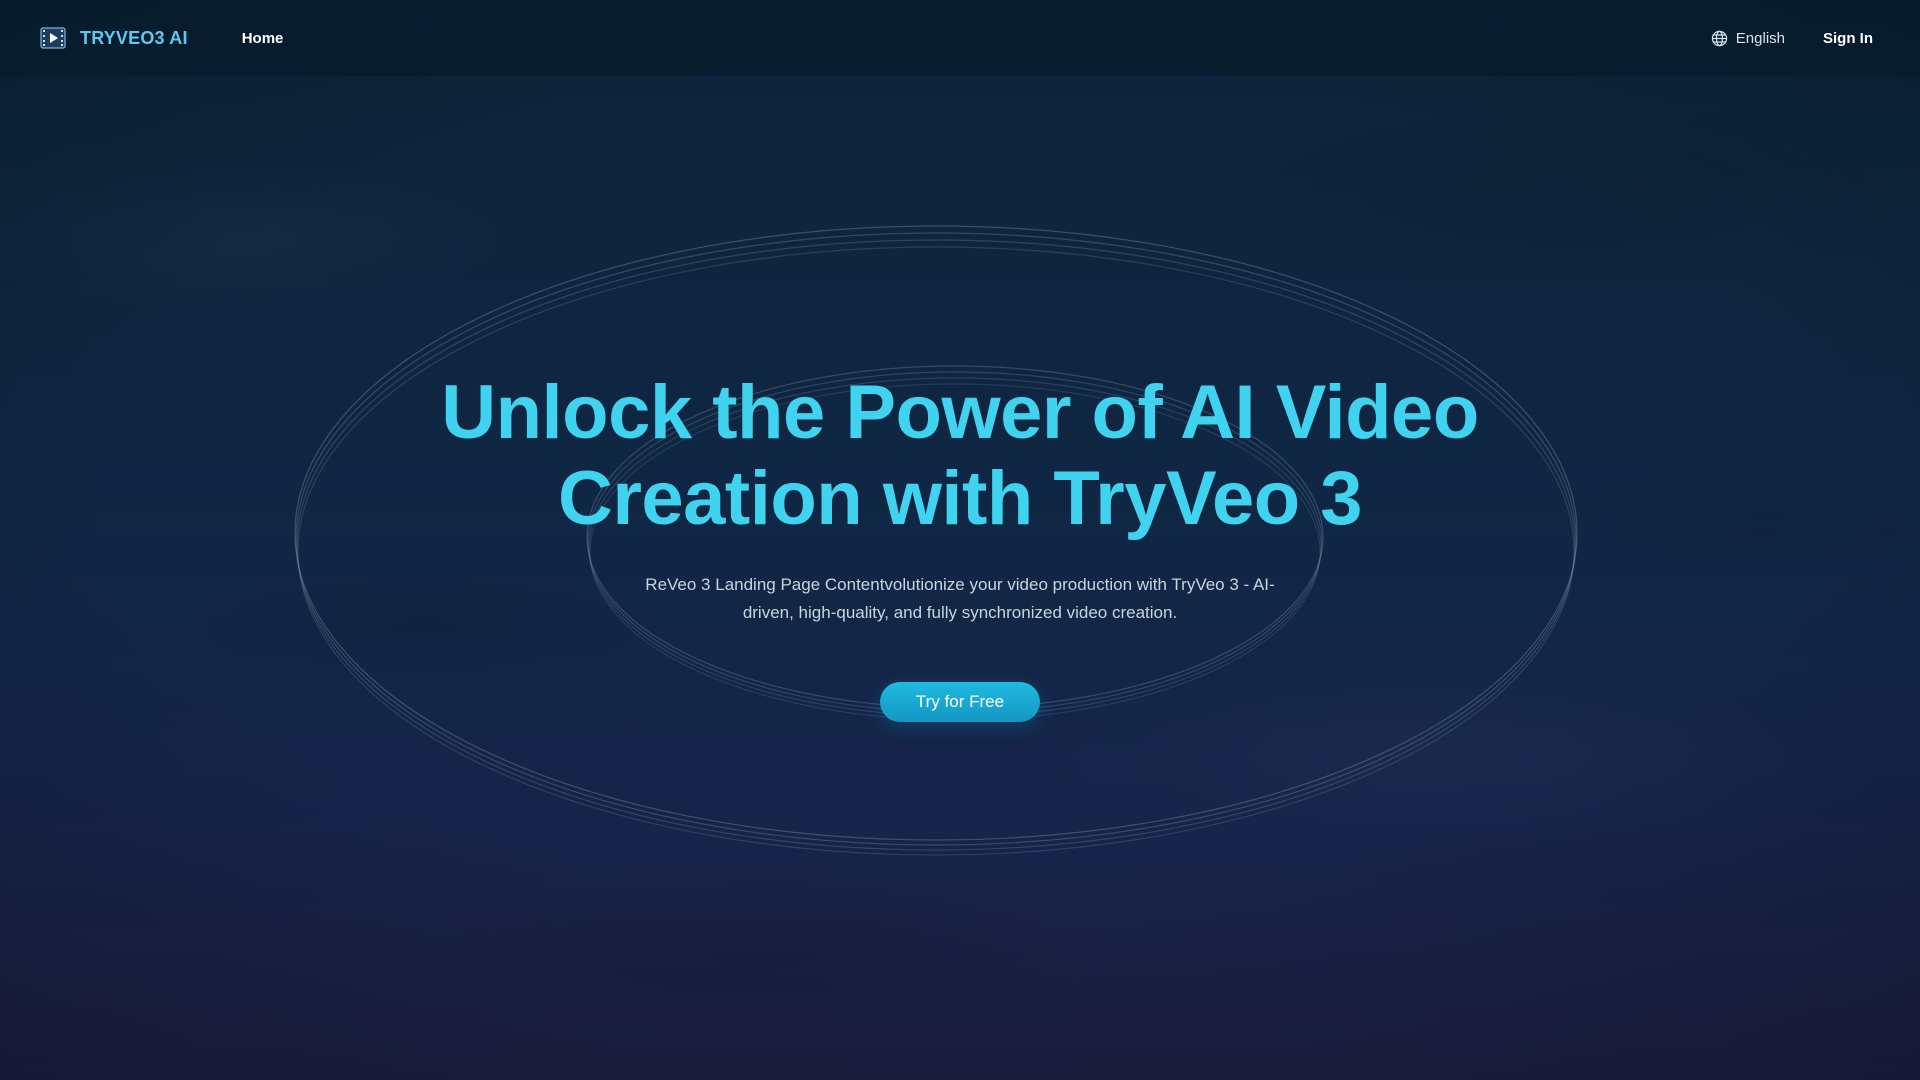  Describe the element at coordinates (1795, 38) in the screenshot. I see `nav-right-group: English Sign In` at that location.